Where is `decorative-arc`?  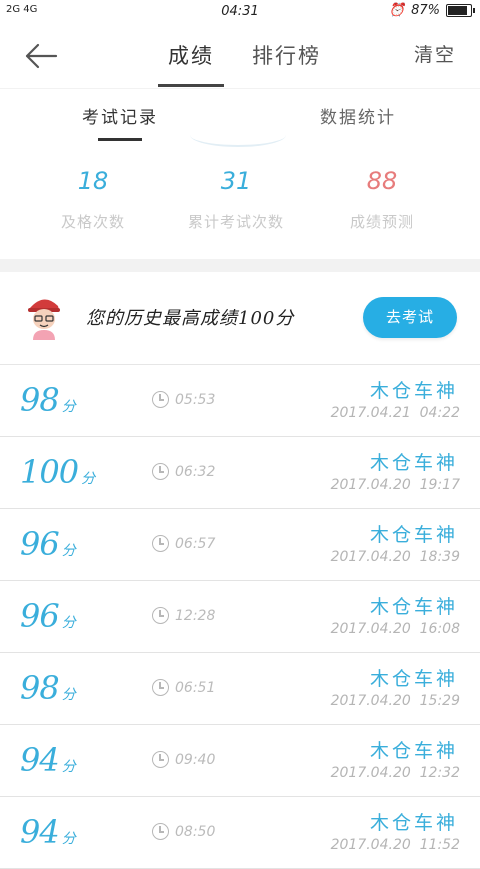
decorative-arc is located at coordinates (238, 135).